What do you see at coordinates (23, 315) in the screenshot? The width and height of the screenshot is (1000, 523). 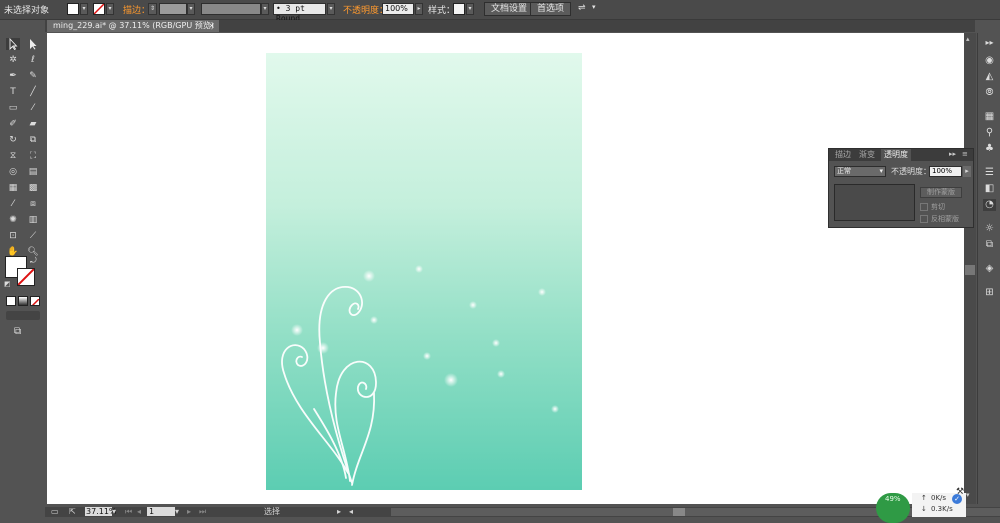 I see `draw-modes-icon` at bounding box center [23, 315].